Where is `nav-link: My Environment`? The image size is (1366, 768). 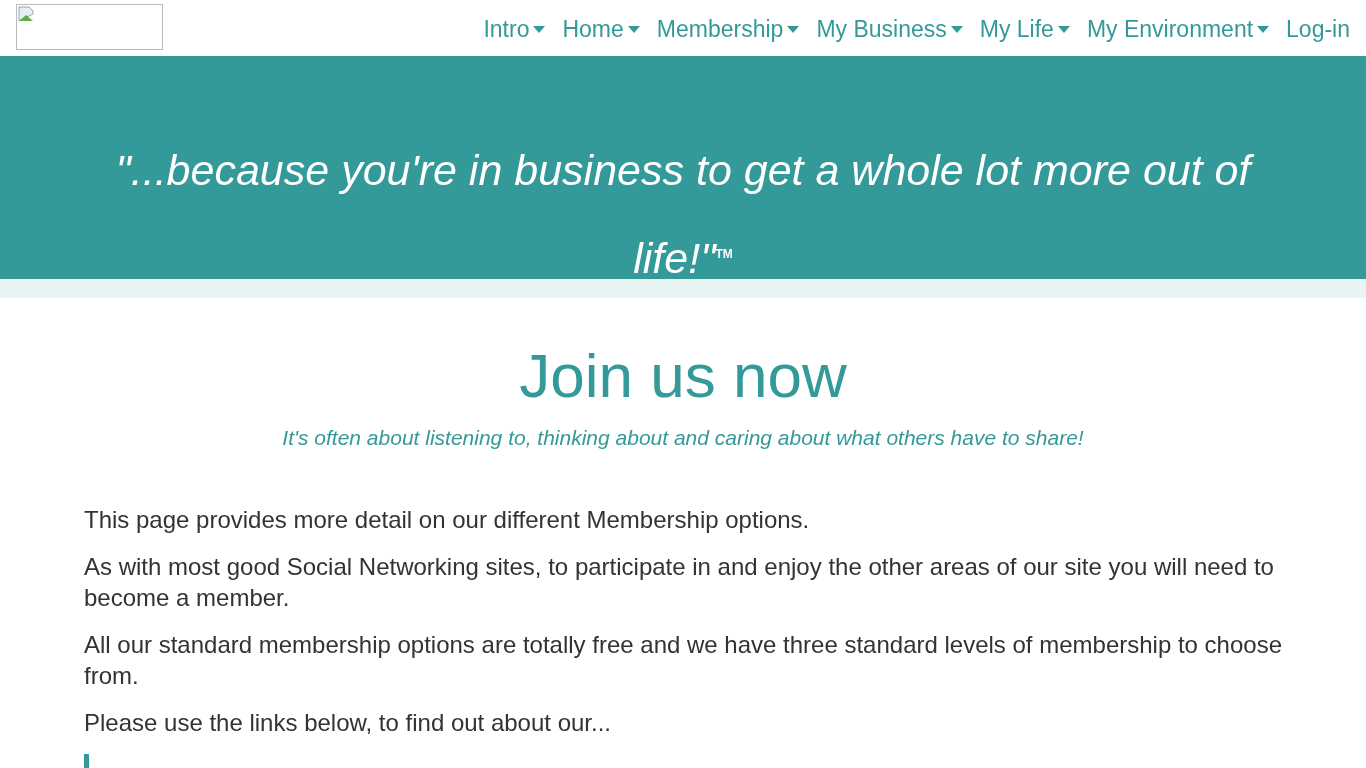
nav-link: My Environment is located at coordinates (1178, 29).